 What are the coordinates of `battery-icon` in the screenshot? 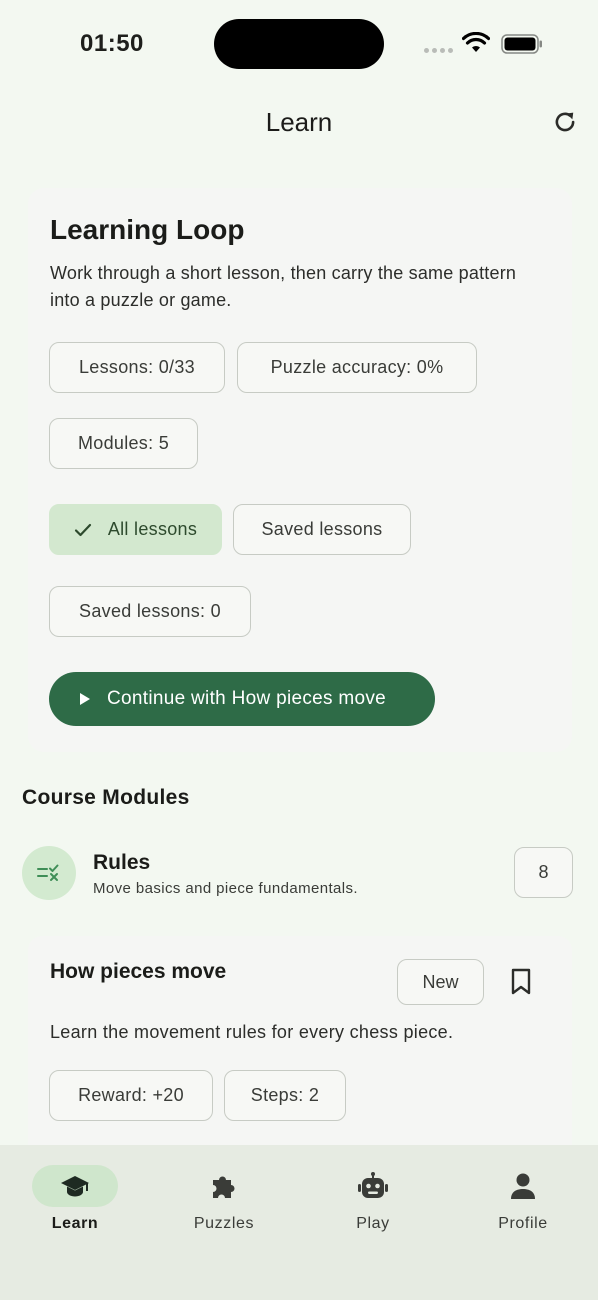 It's located at (521, 44).